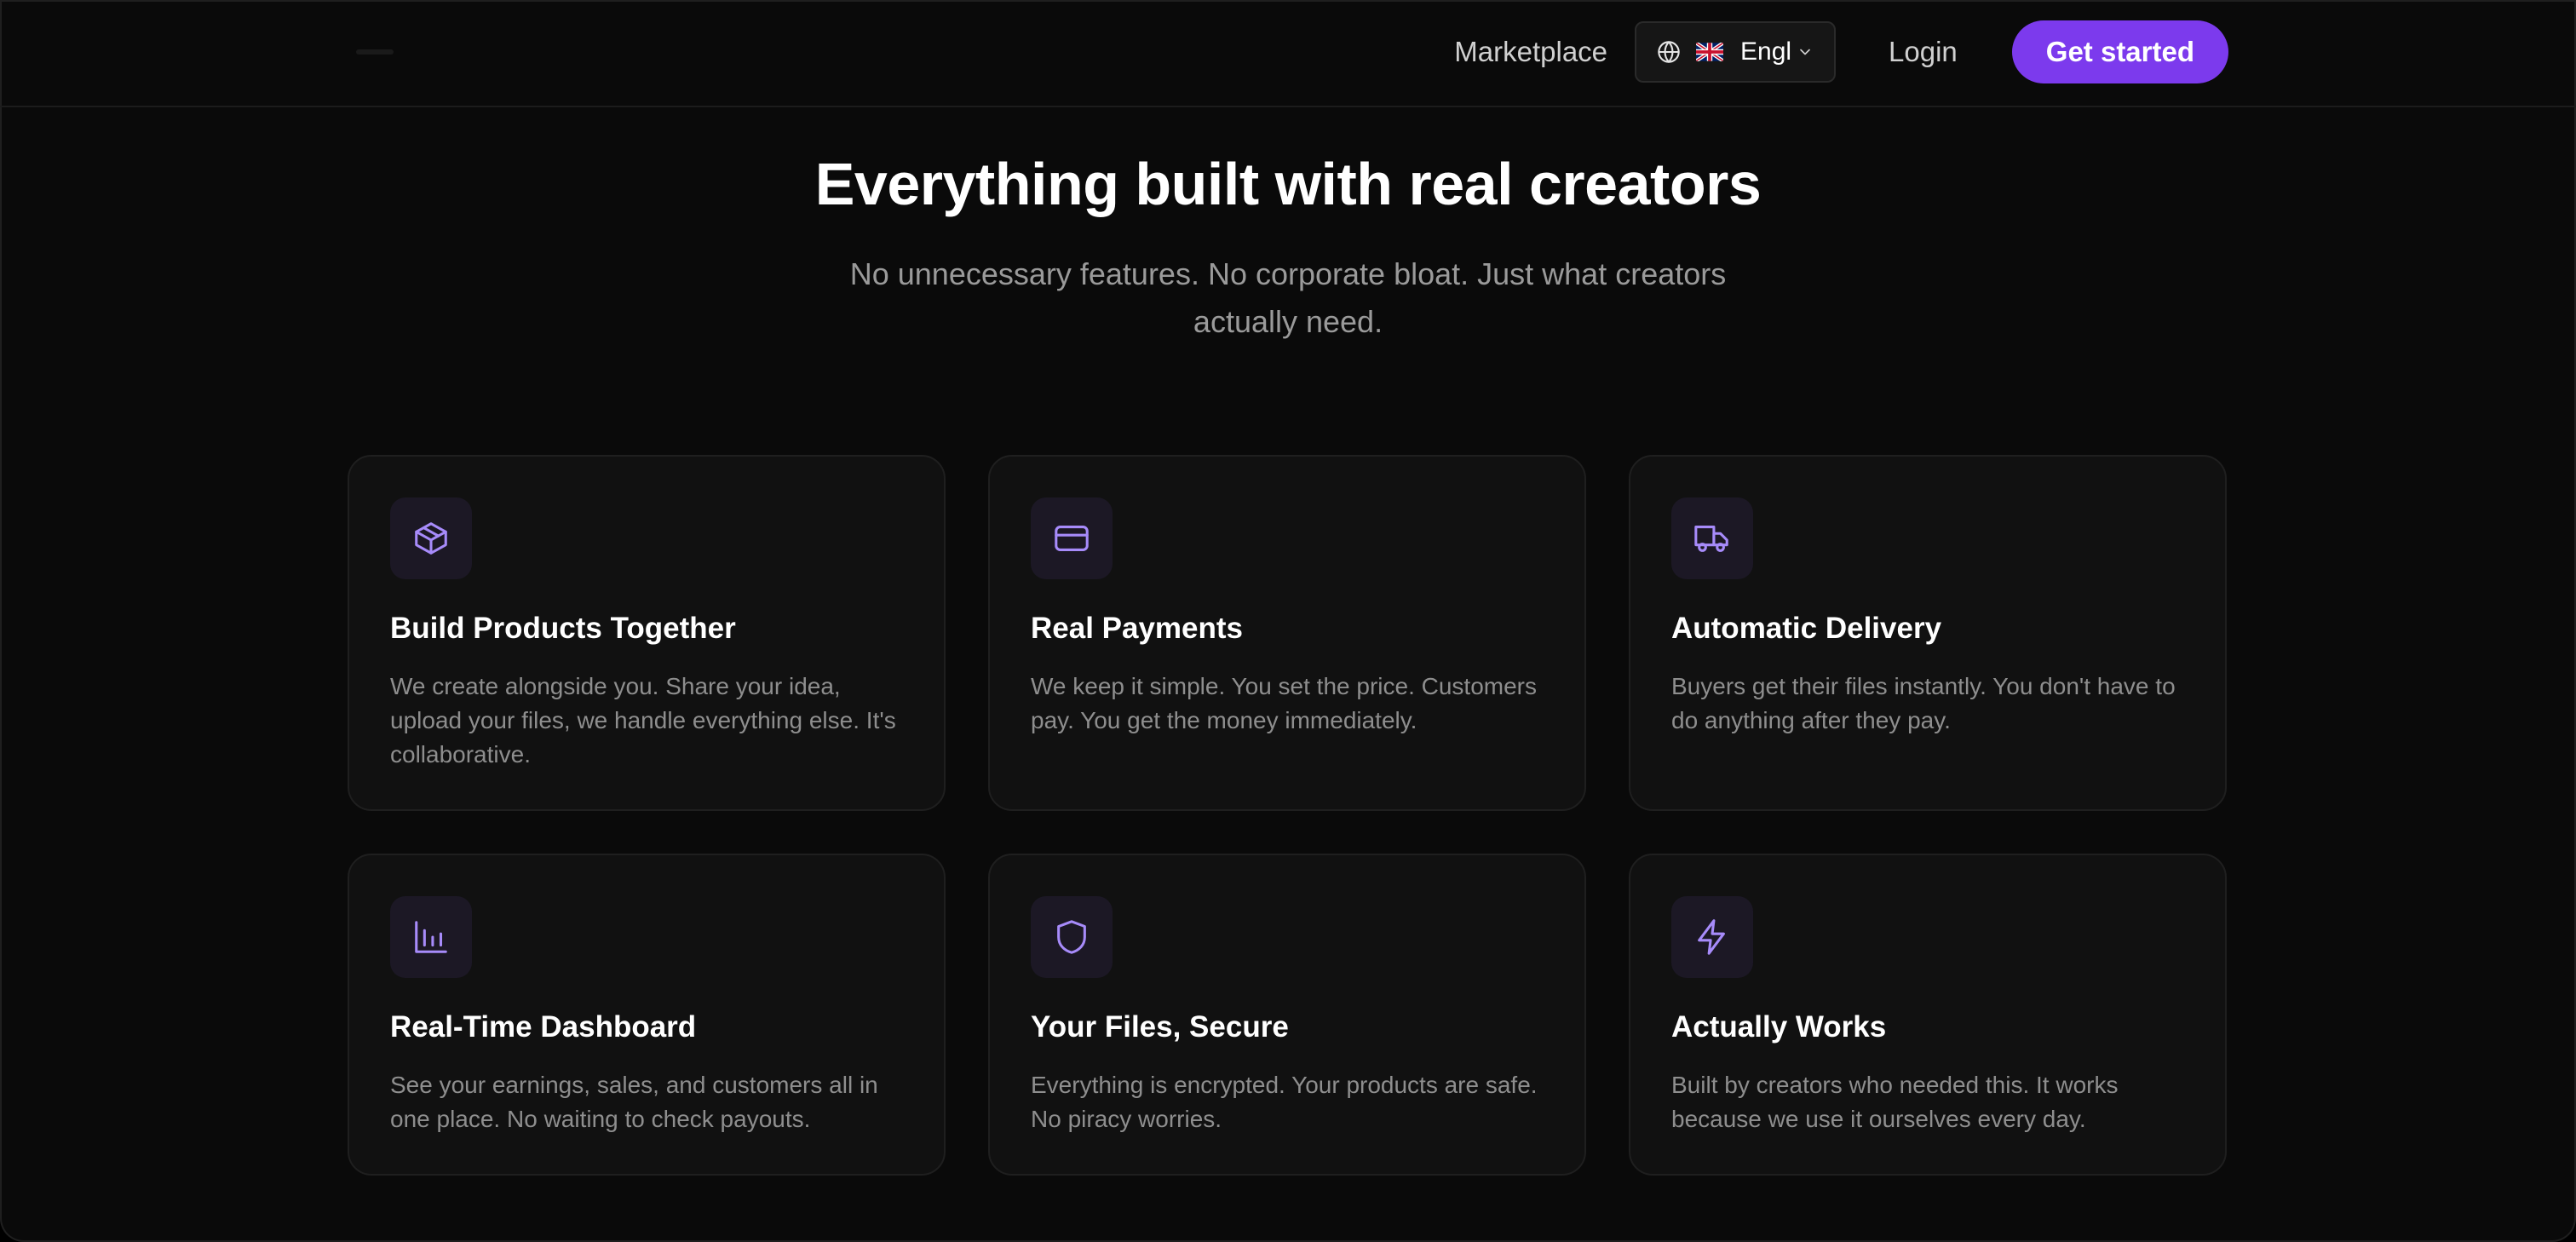 The image size is (2576, 1242). What do you see at coordinates (1137, 628) in the screenshot?
I see `feature-title: Real Payments` at bounding box center [1137, 628].